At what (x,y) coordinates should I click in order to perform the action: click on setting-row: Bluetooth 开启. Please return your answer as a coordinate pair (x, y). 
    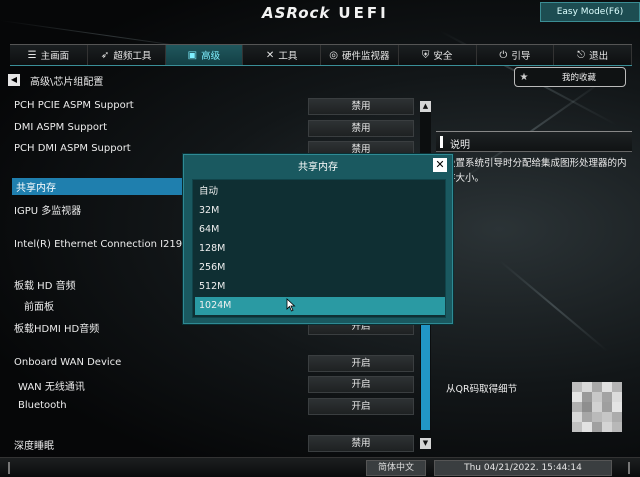
    Looking at the image, I should click on (213, 407).